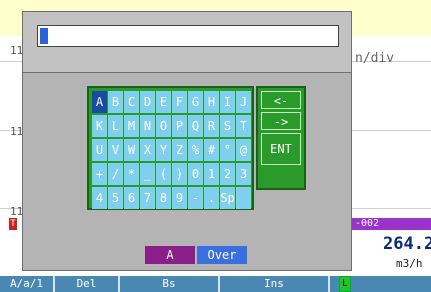  I want to click on reading-value: 264.2, so click(407, 244).